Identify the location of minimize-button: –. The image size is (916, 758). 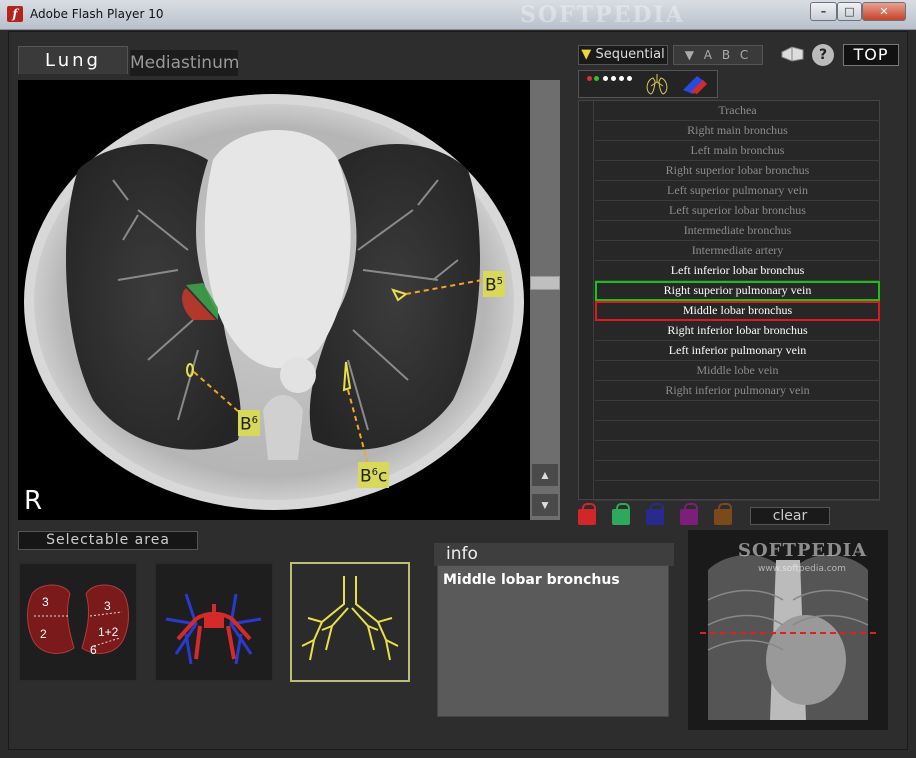
(823, 11).